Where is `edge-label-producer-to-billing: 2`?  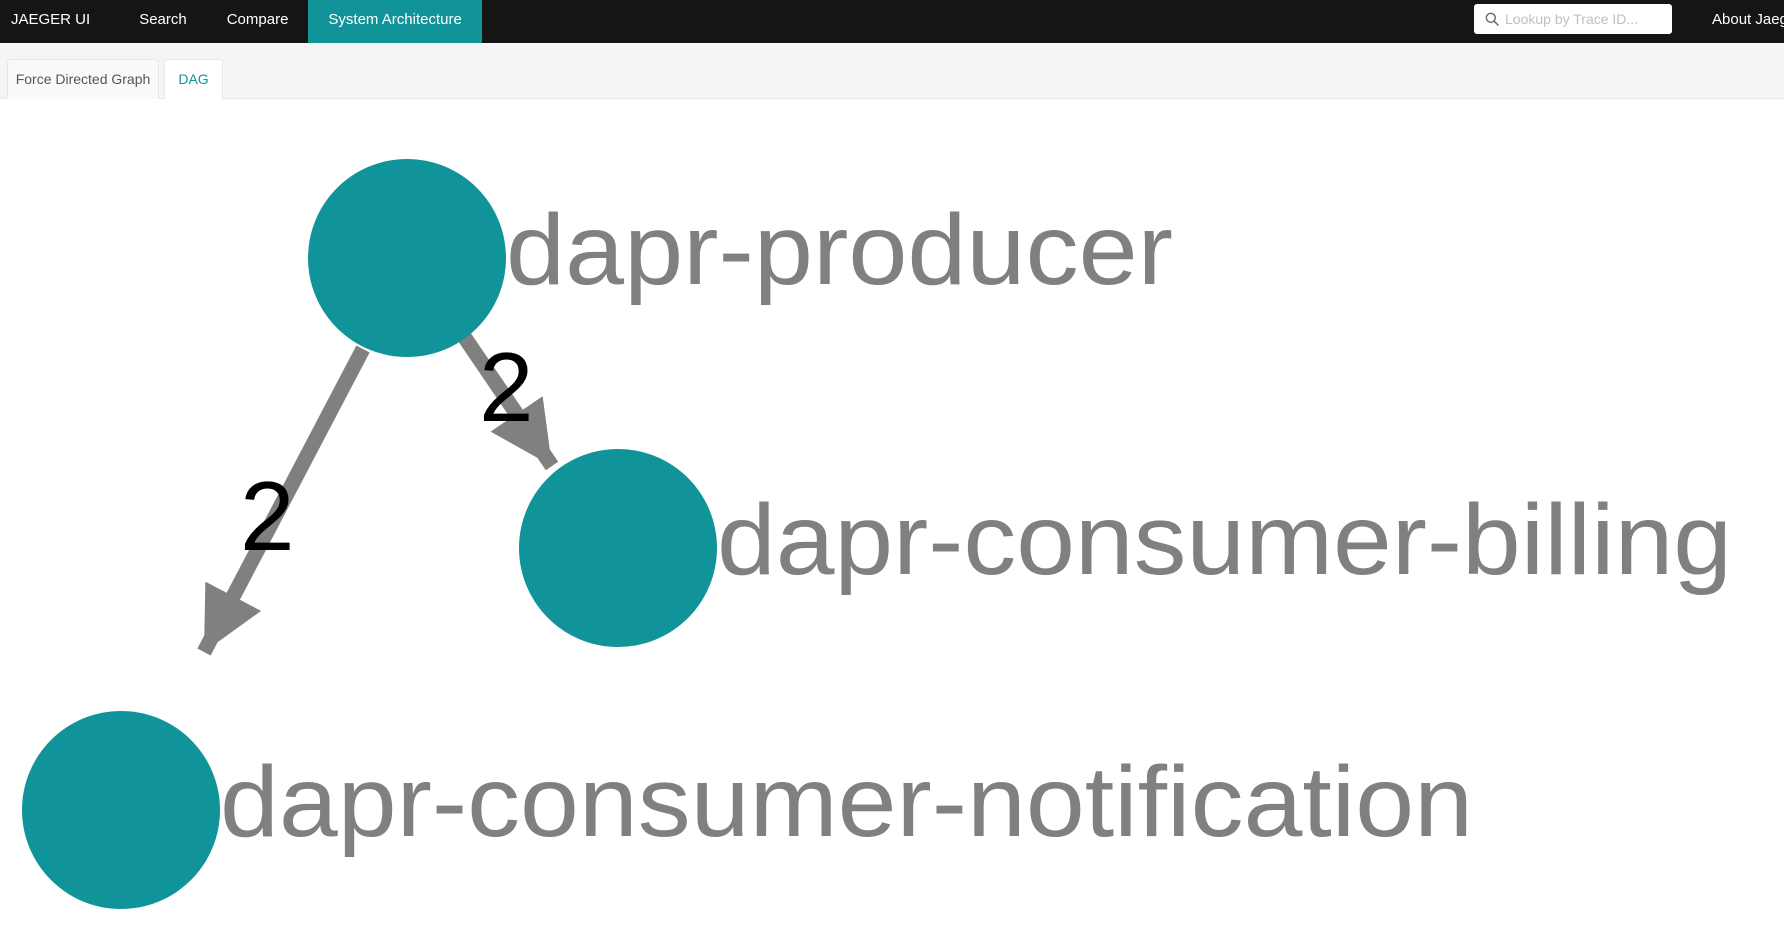 edge-label-producer-to-billing: 2 is located at coordinates (506, 387).